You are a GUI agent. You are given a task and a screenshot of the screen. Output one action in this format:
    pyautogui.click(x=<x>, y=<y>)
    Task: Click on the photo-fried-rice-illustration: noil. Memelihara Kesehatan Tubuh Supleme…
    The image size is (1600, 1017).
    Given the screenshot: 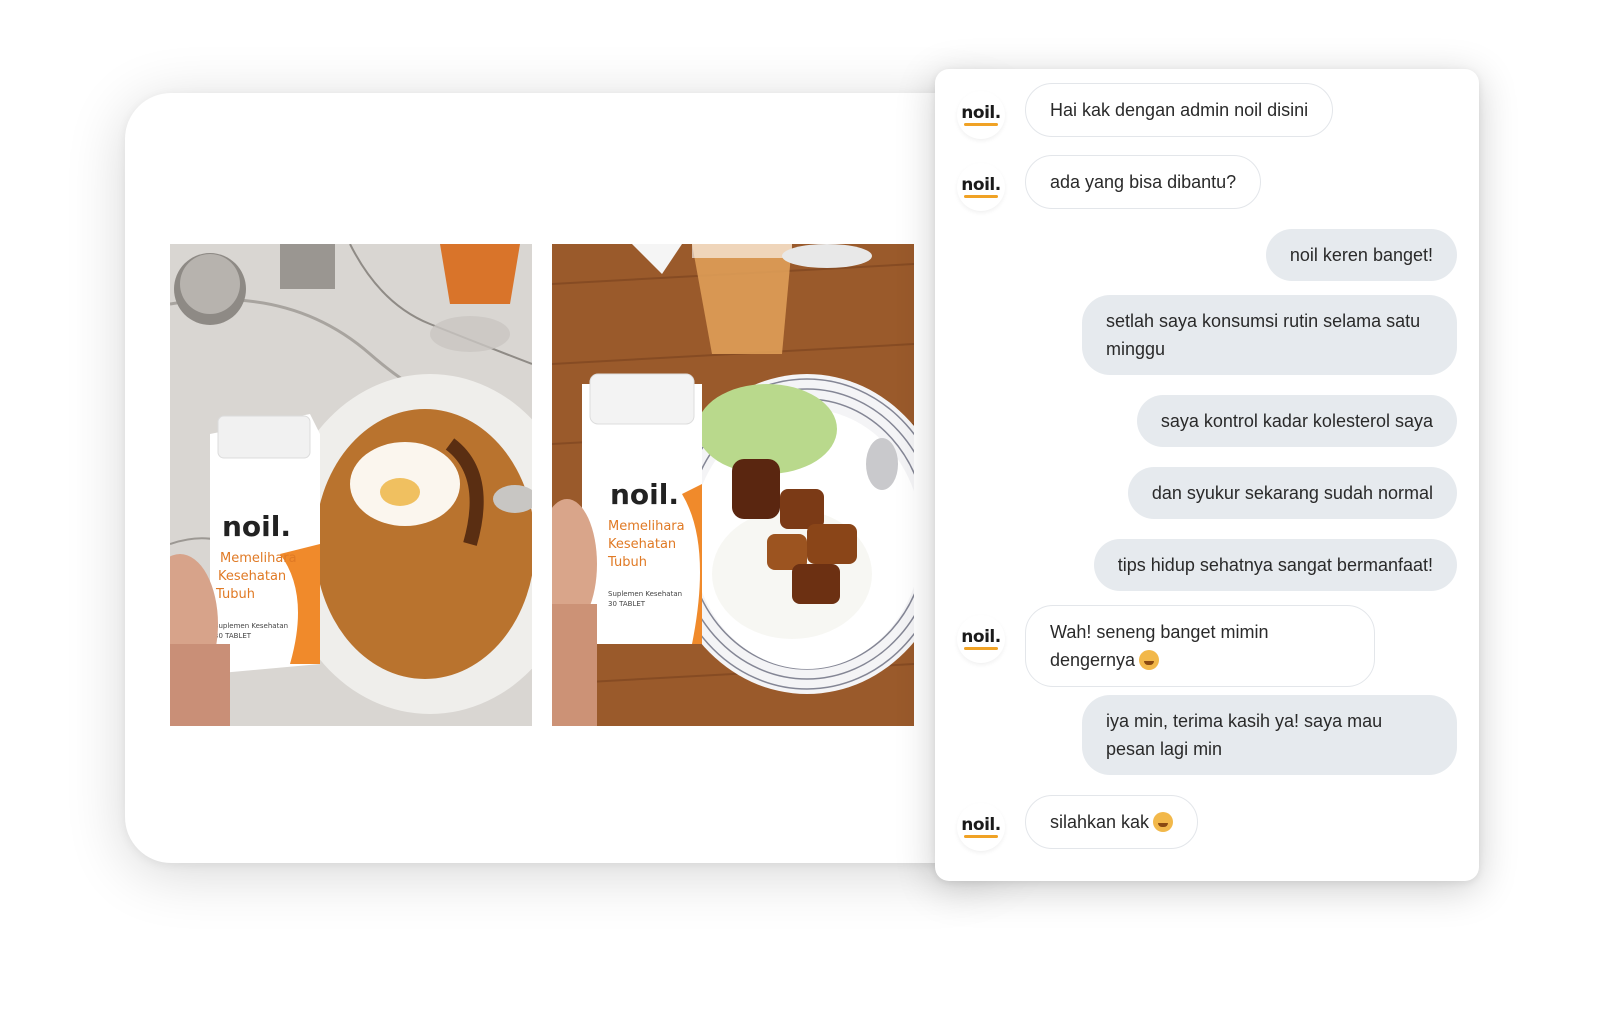 What is the action you would take?
    pyautogui.click(x=351, y=485)
    